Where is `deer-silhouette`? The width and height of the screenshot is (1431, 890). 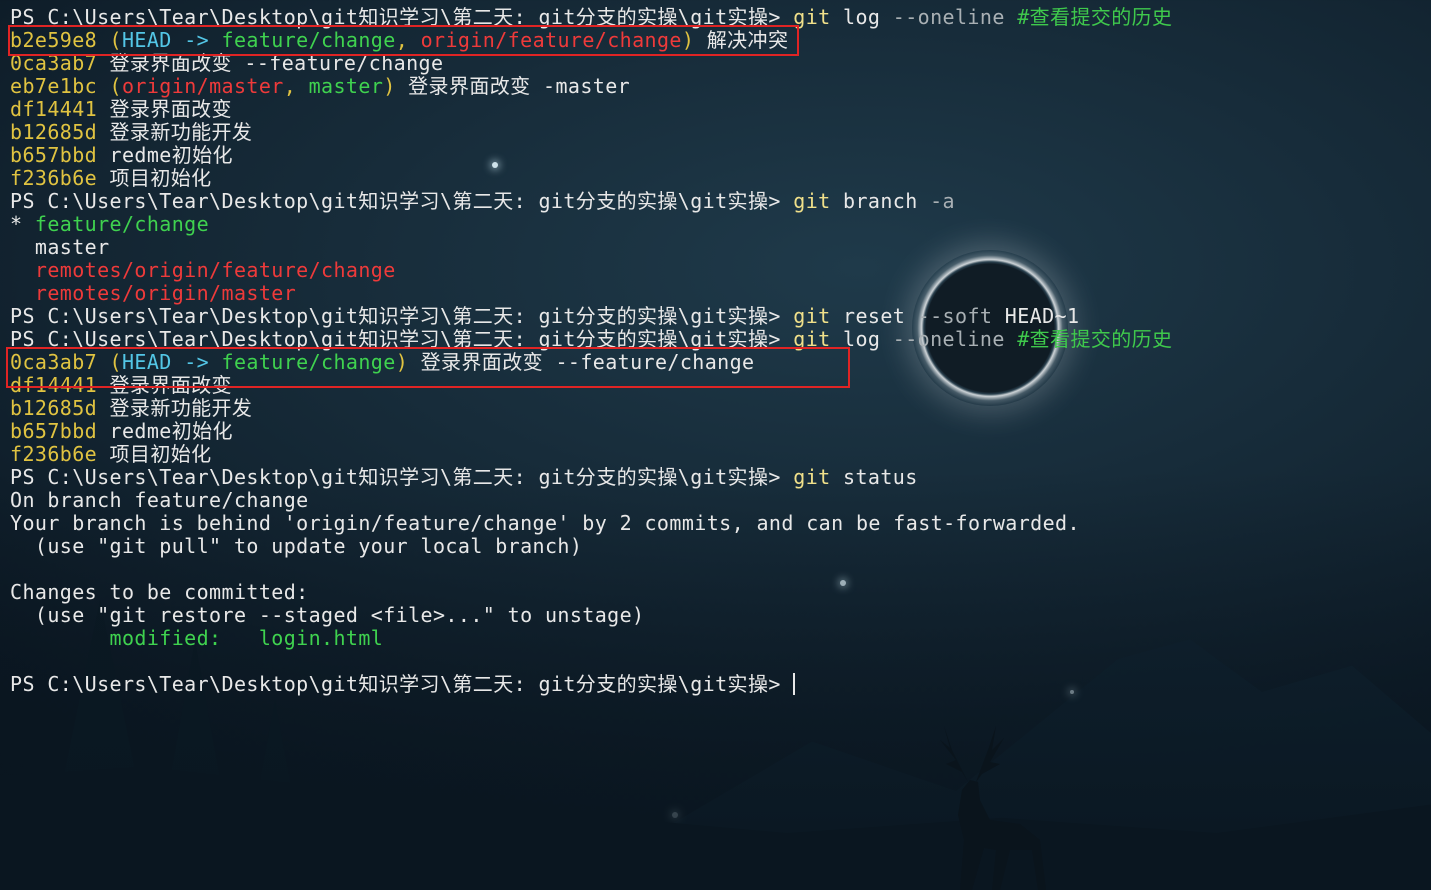
deer-silhouette is located at coordinates (993, 808).